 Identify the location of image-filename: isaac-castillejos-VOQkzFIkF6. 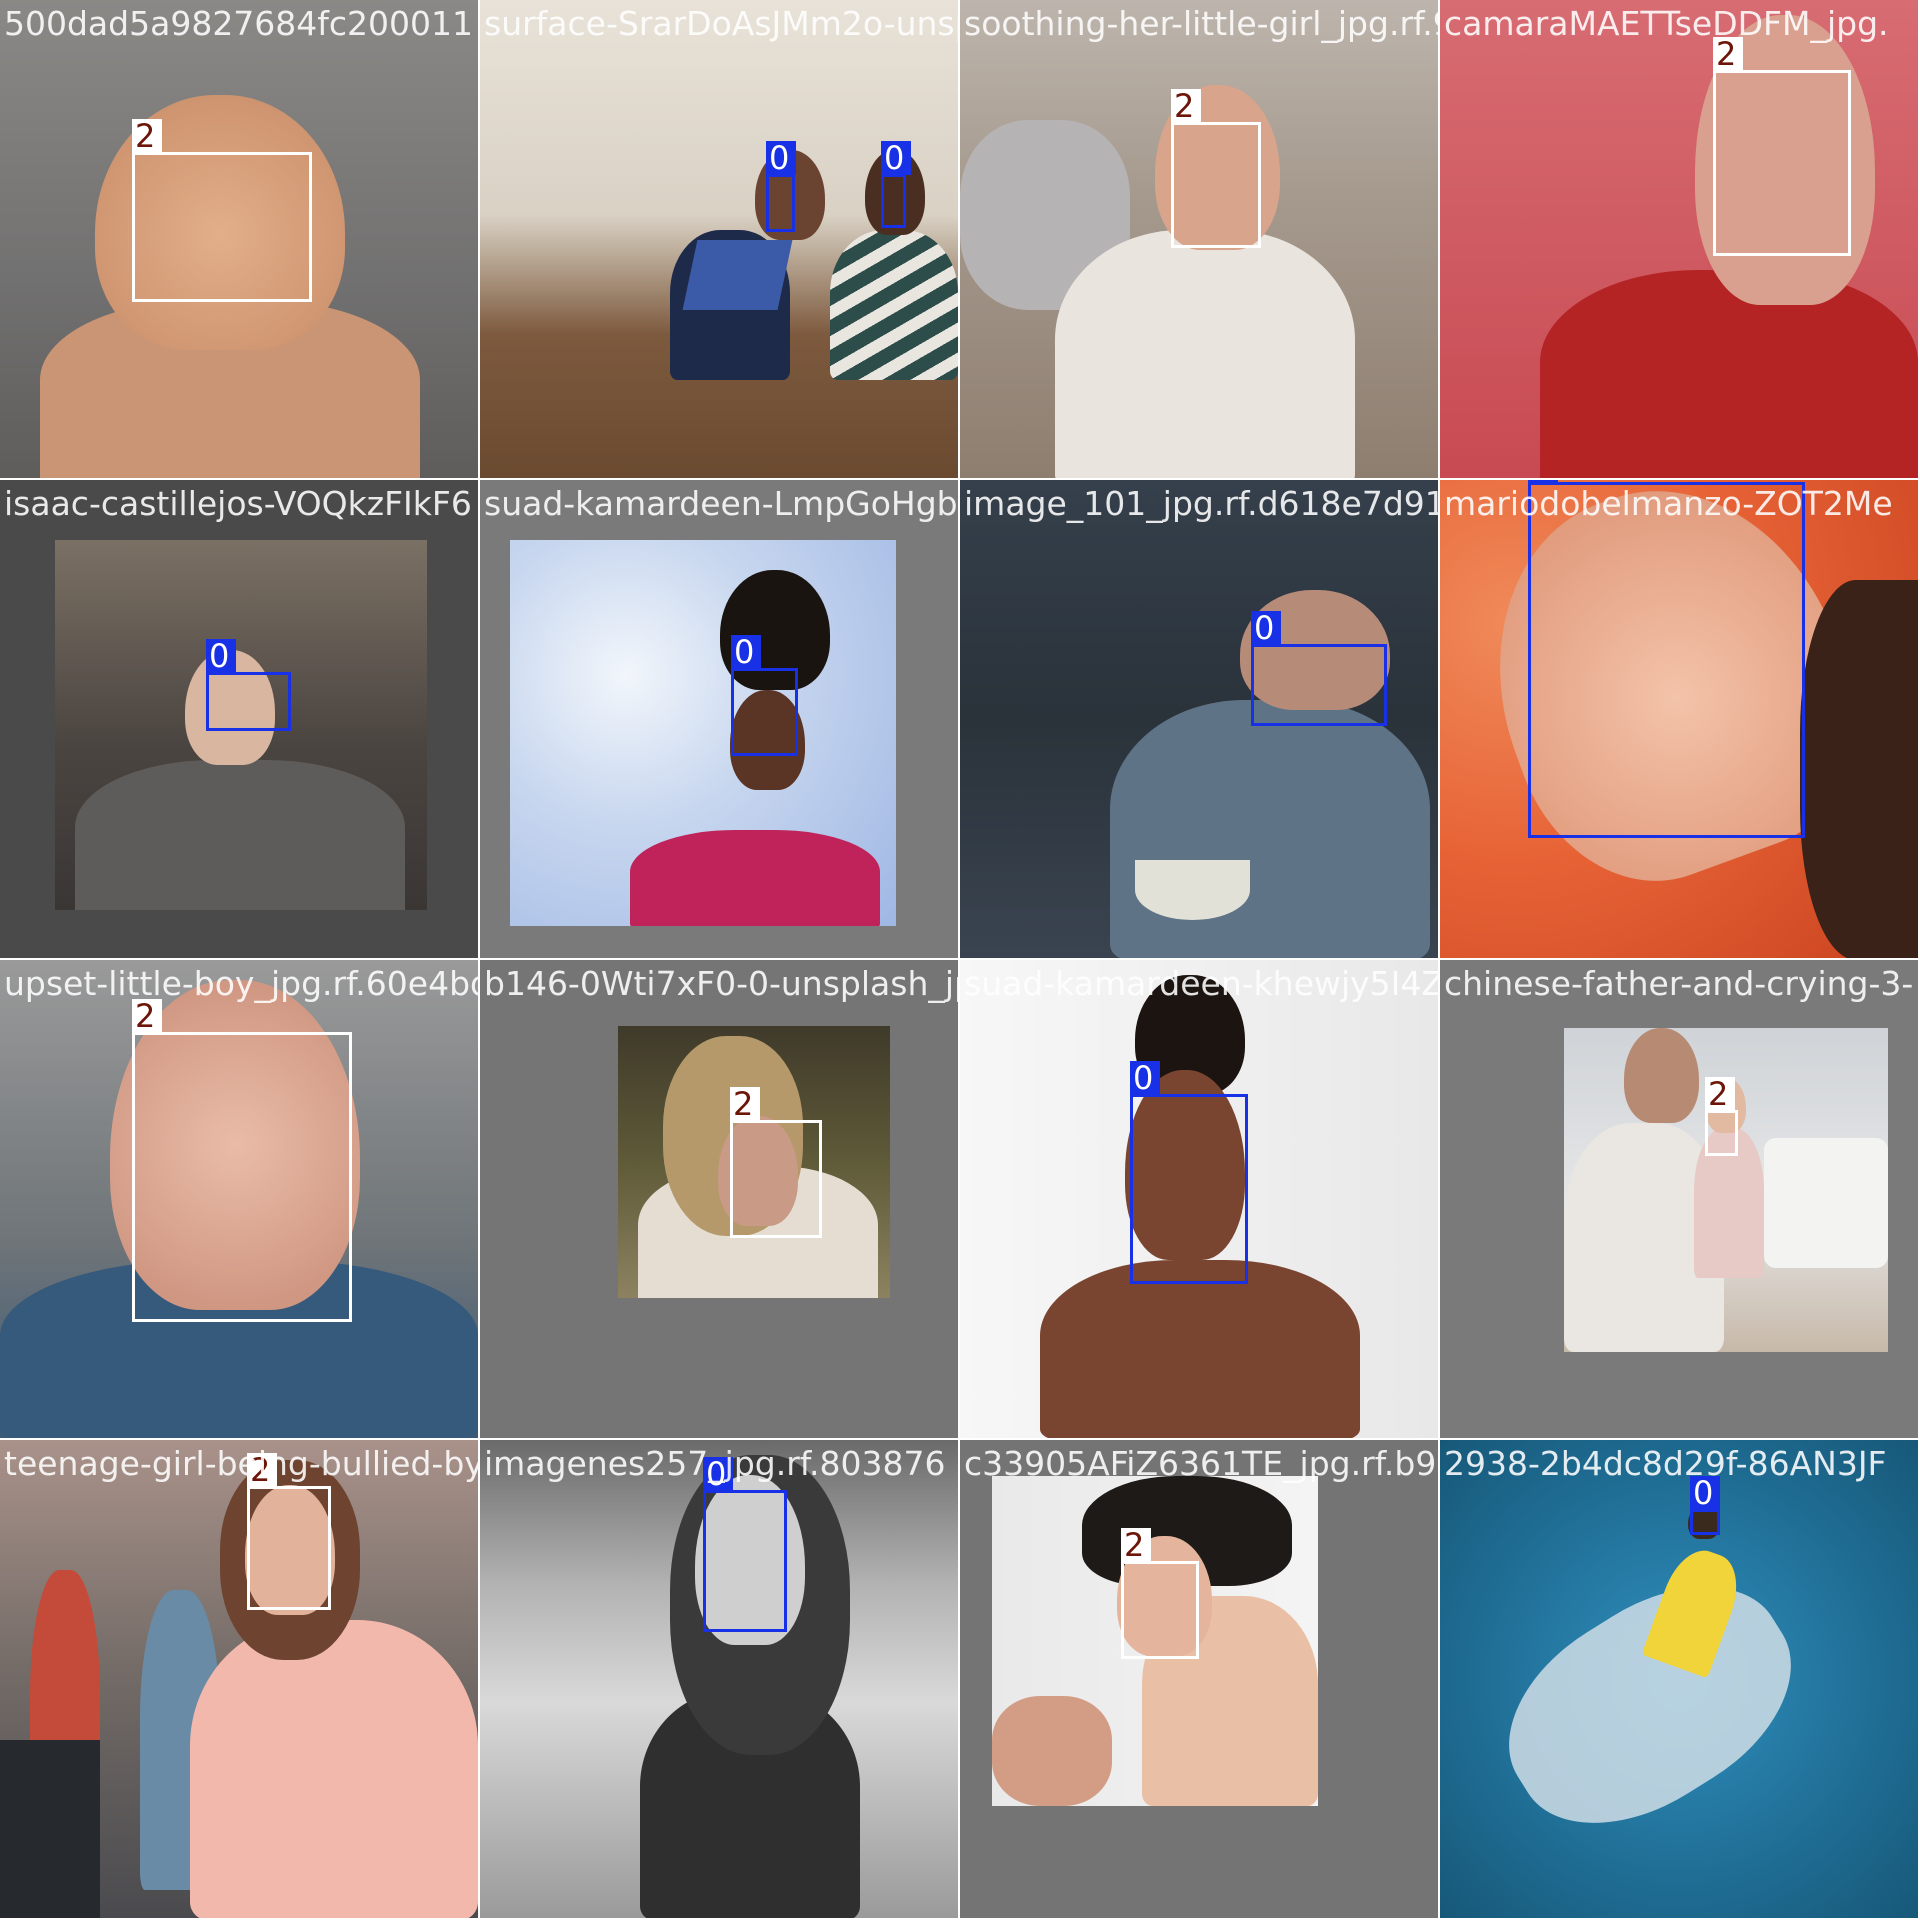
(238, 503).